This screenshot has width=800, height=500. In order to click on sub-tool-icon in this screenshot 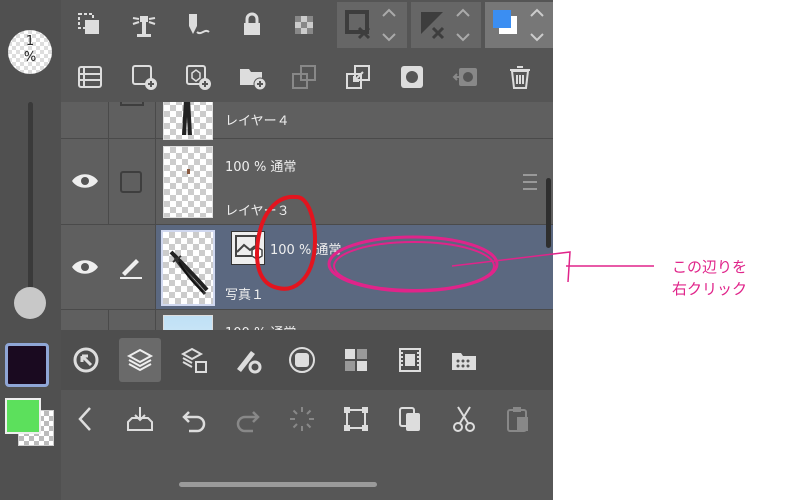, I will do `click(302, 360)`.